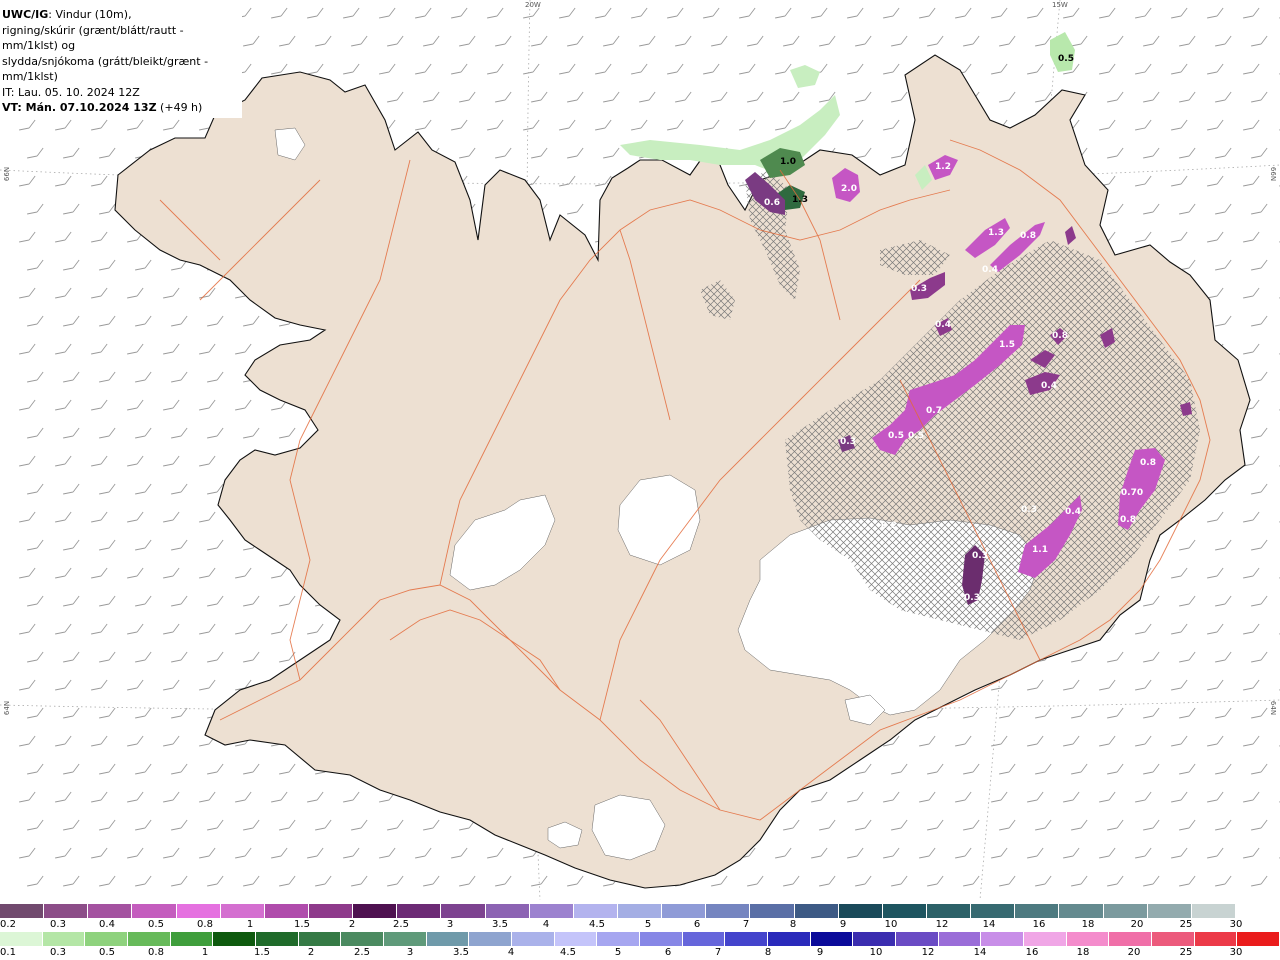 The width and height of the screenshot is (1280, 960). I want to click on header-line-1: UWC/IG: Vindur (10m),, so click(121, 15).